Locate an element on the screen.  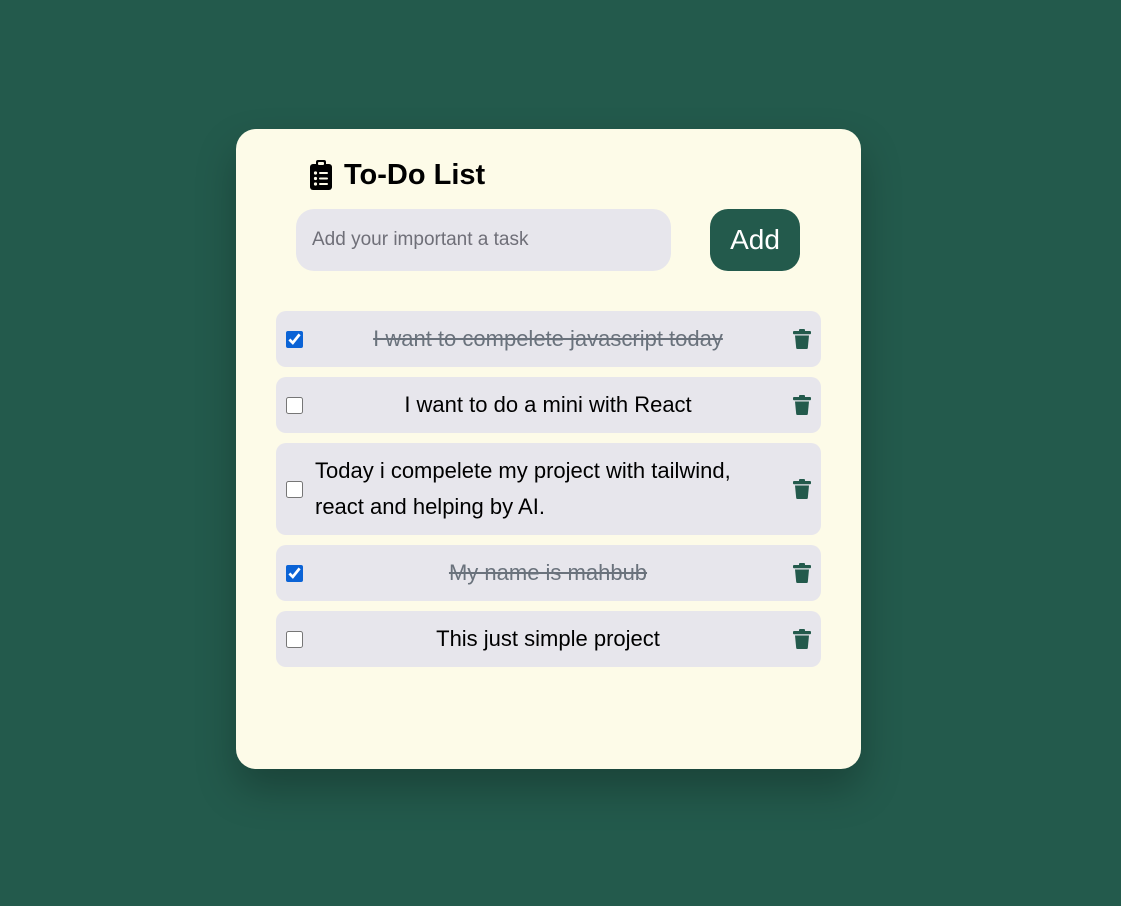
task-text: I want to compelete javascript today is located at coordinates (548, 338).